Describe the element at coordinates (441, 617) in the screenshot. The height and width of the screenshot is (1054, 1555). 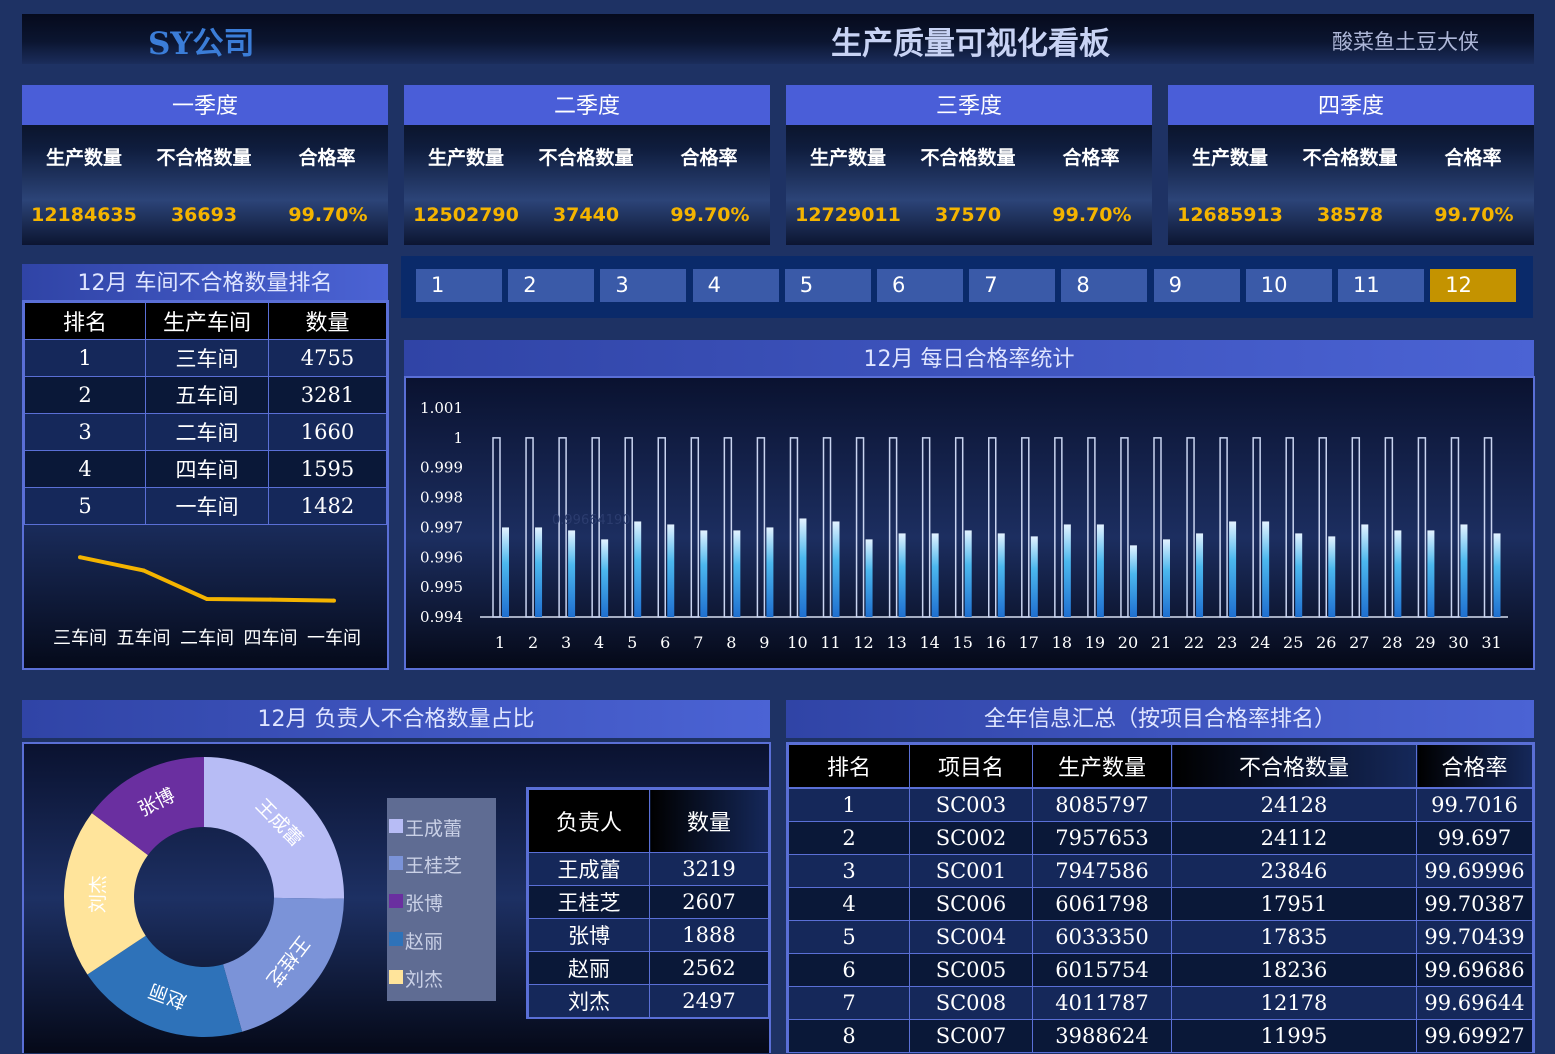
I see `y-tick-label: 0.994` at that location.